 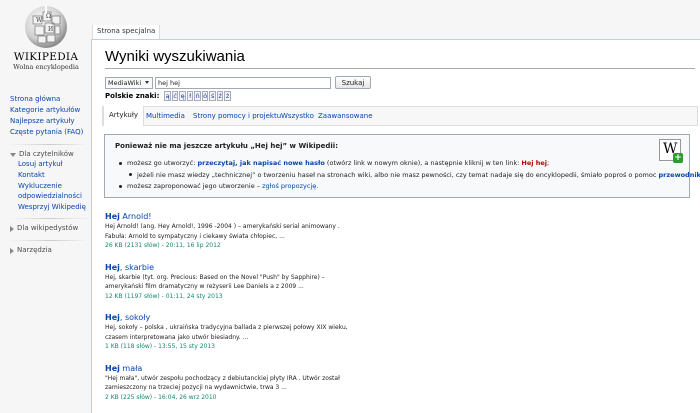 What do you see at coordinates (51, 132) in the screenshot?
I see `sidebar-item-faq: Częste pytania (FAQ)` at bounding box center [51, 132].